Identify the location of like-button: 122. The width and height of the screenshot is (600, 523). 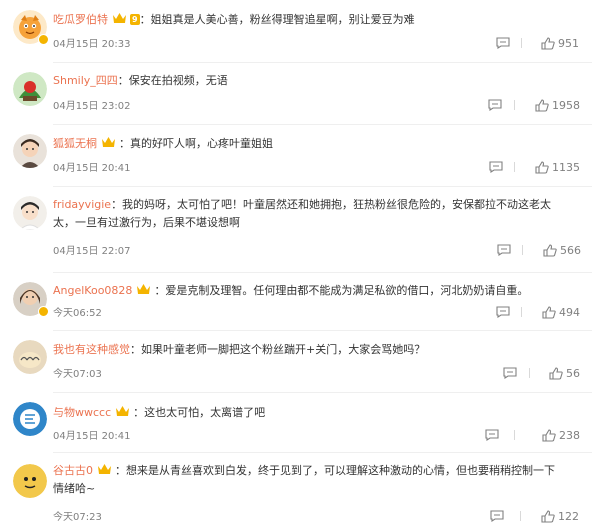
(560, 516).